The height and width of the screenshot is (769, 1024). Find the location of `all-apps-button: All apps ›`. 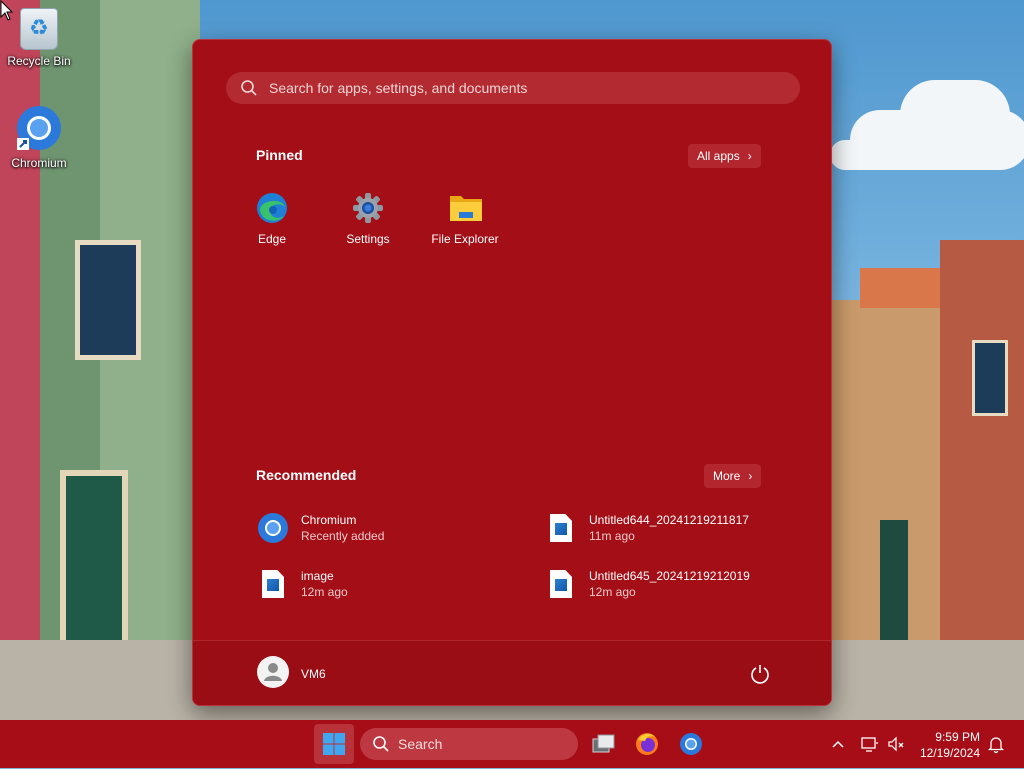

all-apps-button: All apps › is located at coordinates (724, 156).